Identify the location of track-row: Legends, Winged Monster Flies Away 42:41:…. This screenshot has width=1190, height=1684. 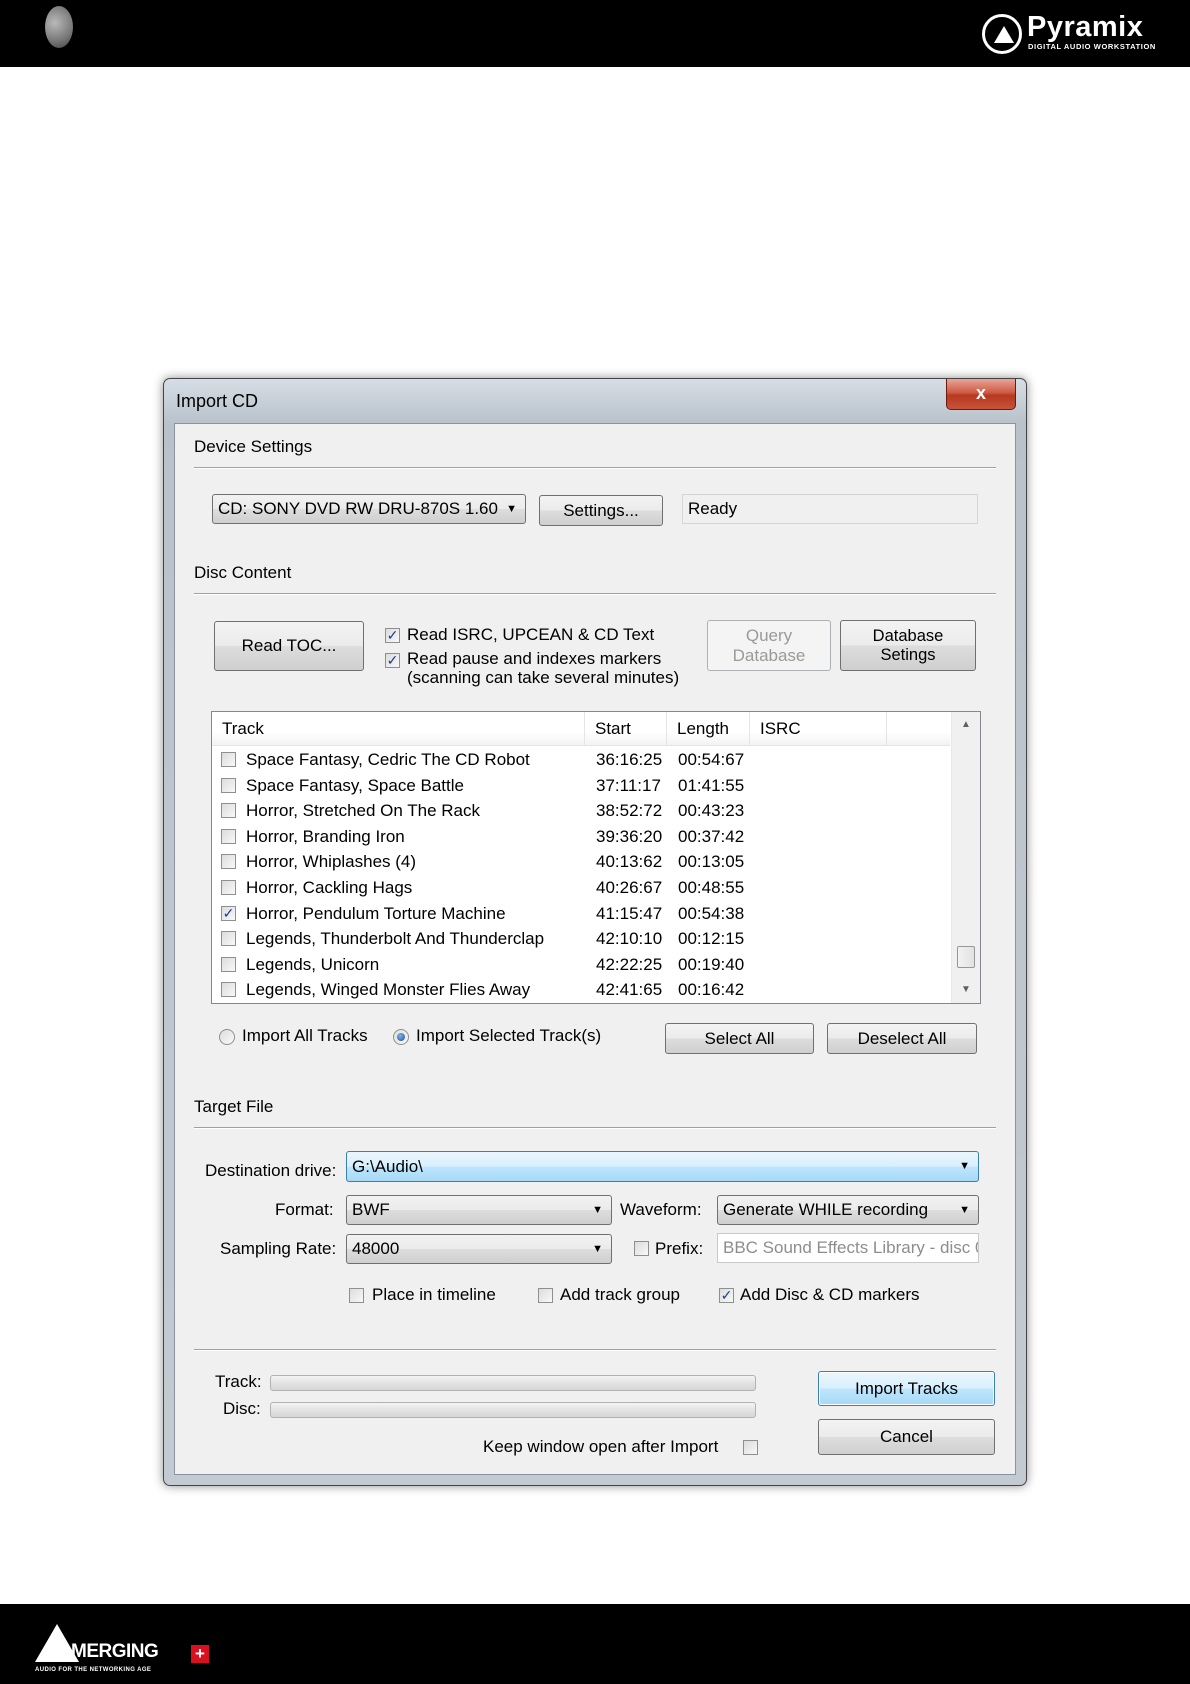
(581, 990).